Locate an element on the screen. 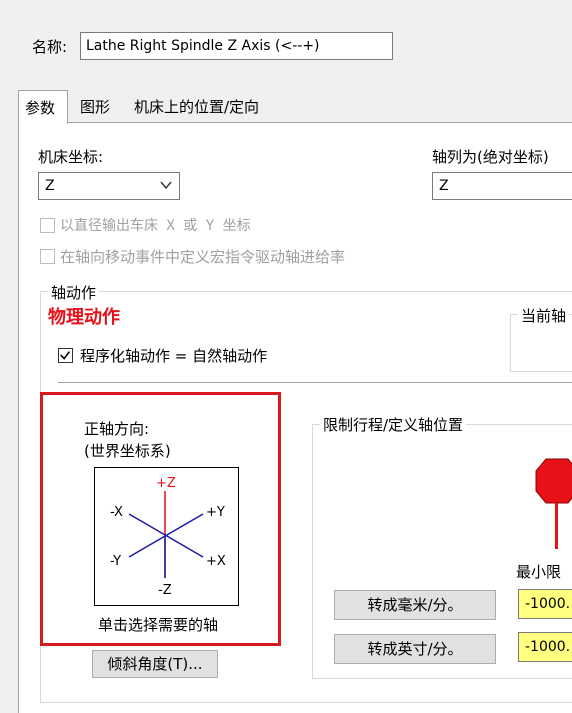  positive-direction-label: 正轴方向: is located at coordinates (117, 429).